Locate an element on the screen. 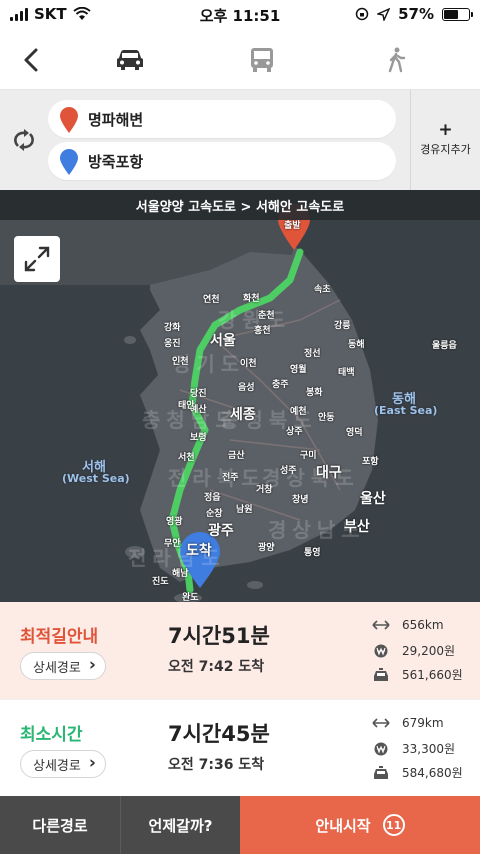 Image resolution: width=480 pixels, height=854 pixels. expand-icon is located at coordinates (37, 259).